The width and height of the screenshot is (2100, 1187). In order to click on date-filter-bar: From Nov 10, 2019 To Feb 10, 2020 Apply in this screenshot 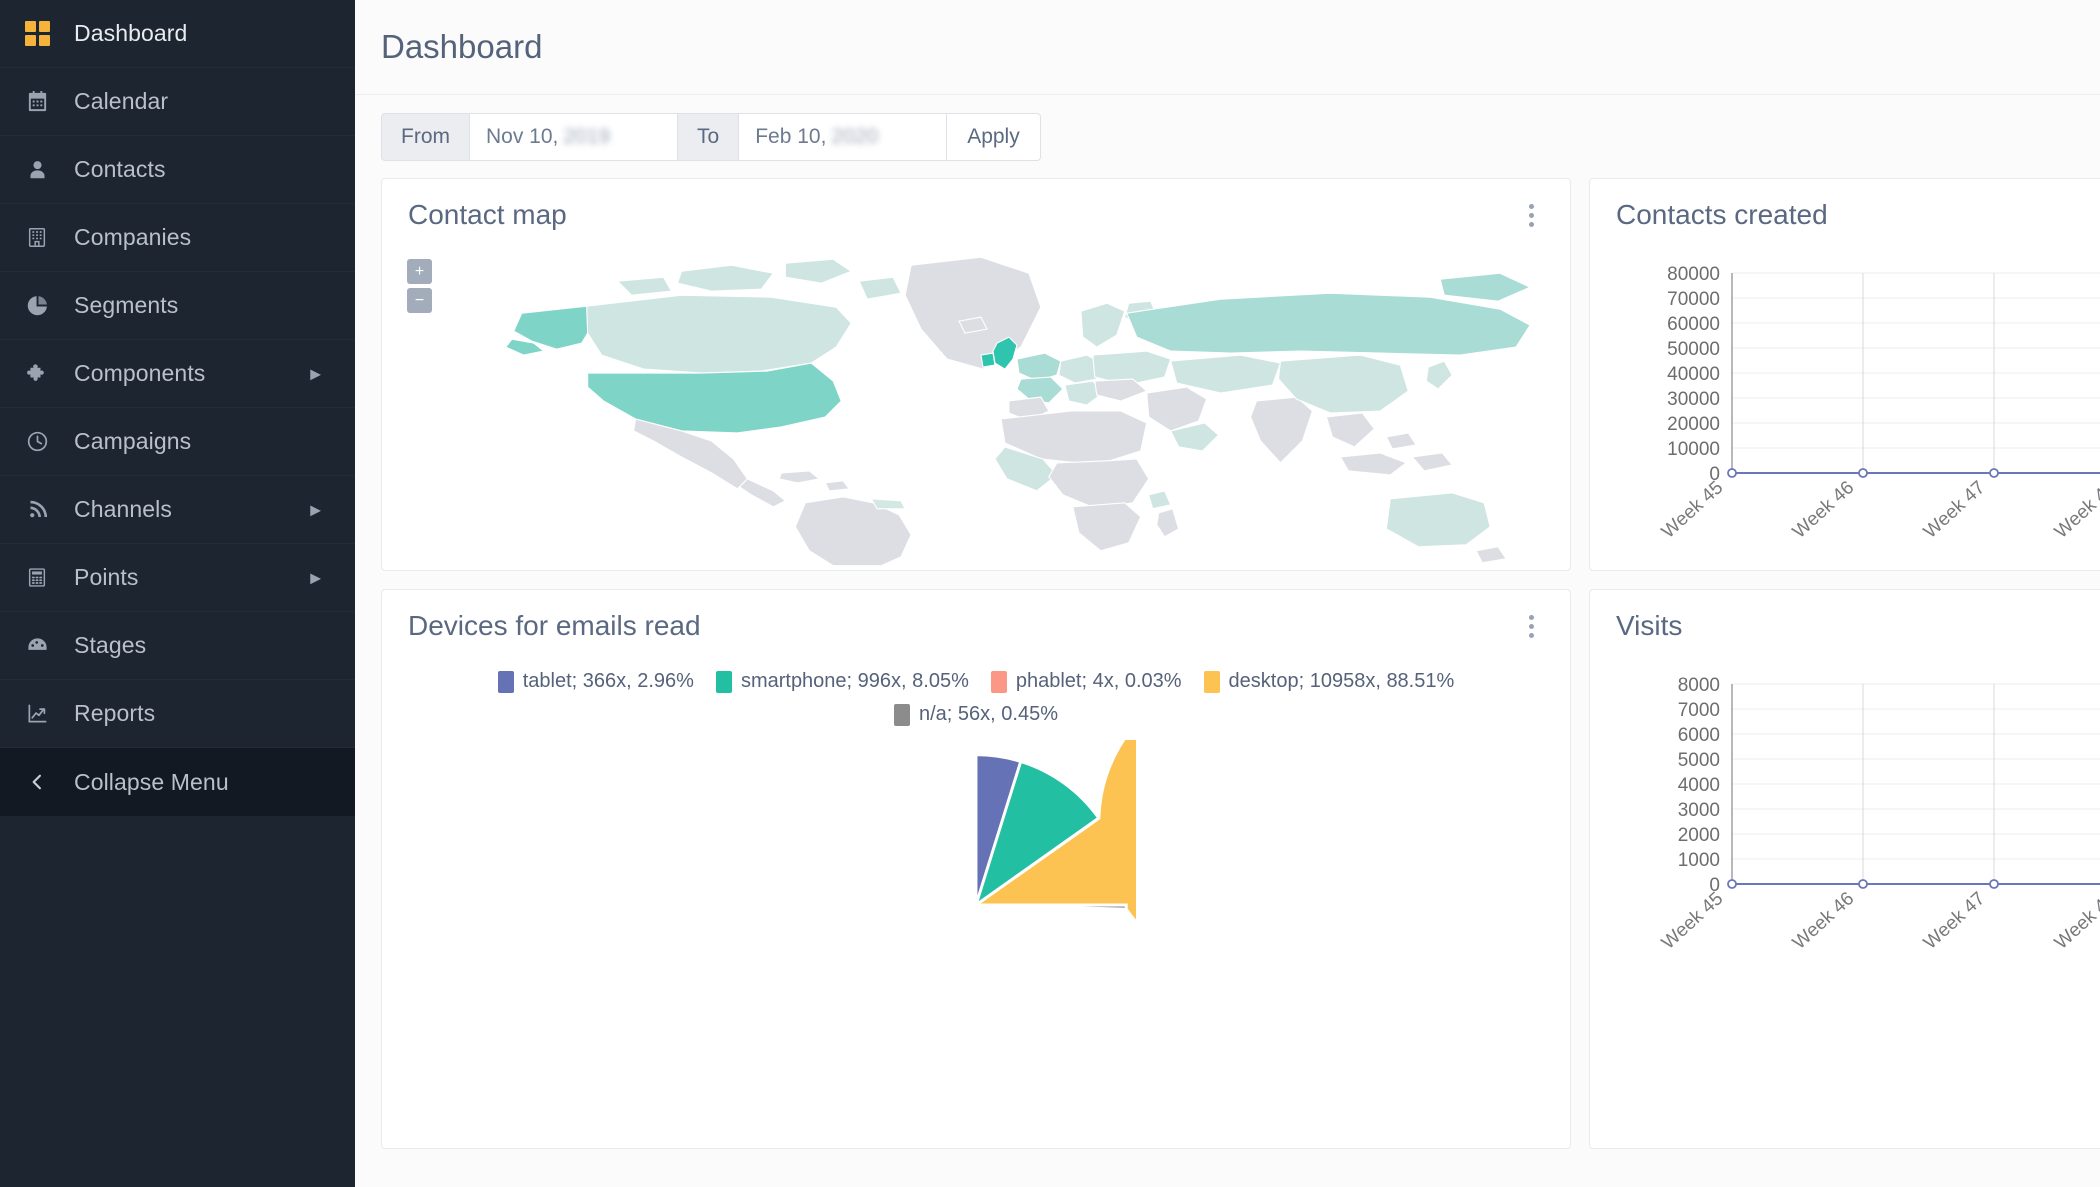, I will do `click(1227, 136)`.